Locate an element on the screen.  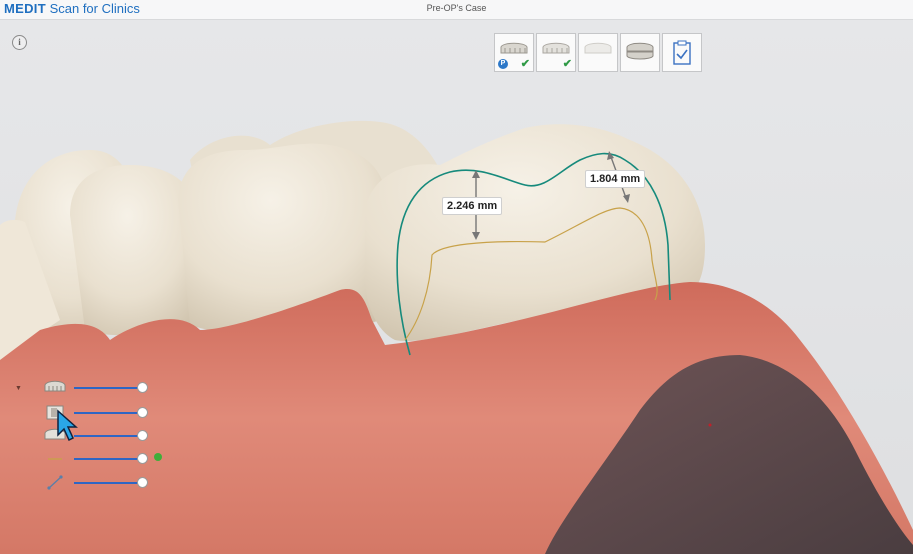
layer-slider-margin is located at coordinates (81, 459).